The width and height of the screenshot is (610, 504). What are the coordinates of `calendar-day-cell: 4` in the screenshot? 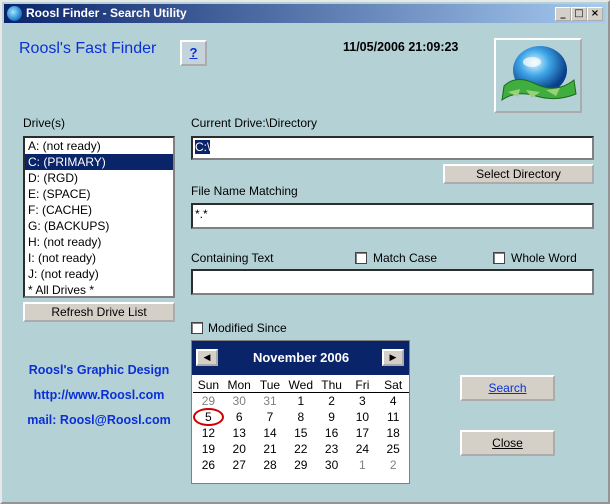 It's located at (393, 401).